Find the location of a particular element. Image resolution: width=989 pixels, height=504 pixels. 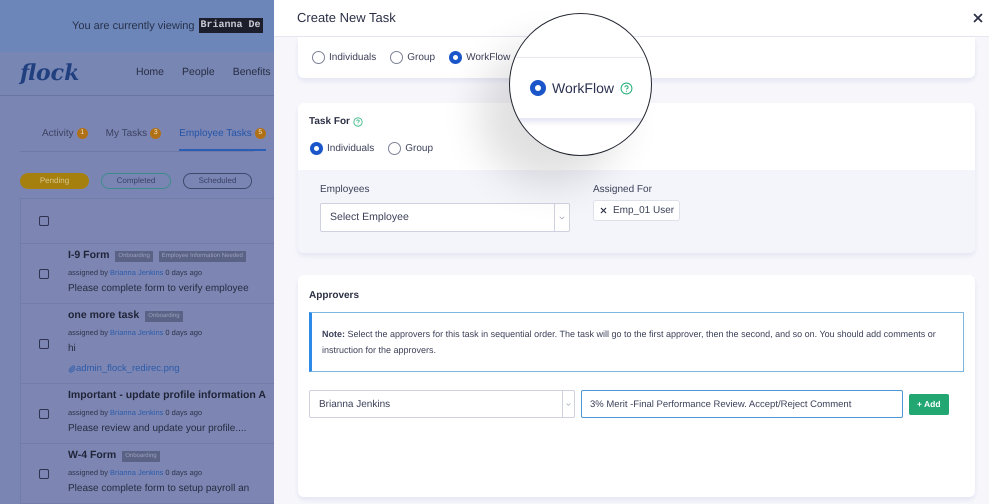

filter-pill: Pending is located at coordinates (54, 181).